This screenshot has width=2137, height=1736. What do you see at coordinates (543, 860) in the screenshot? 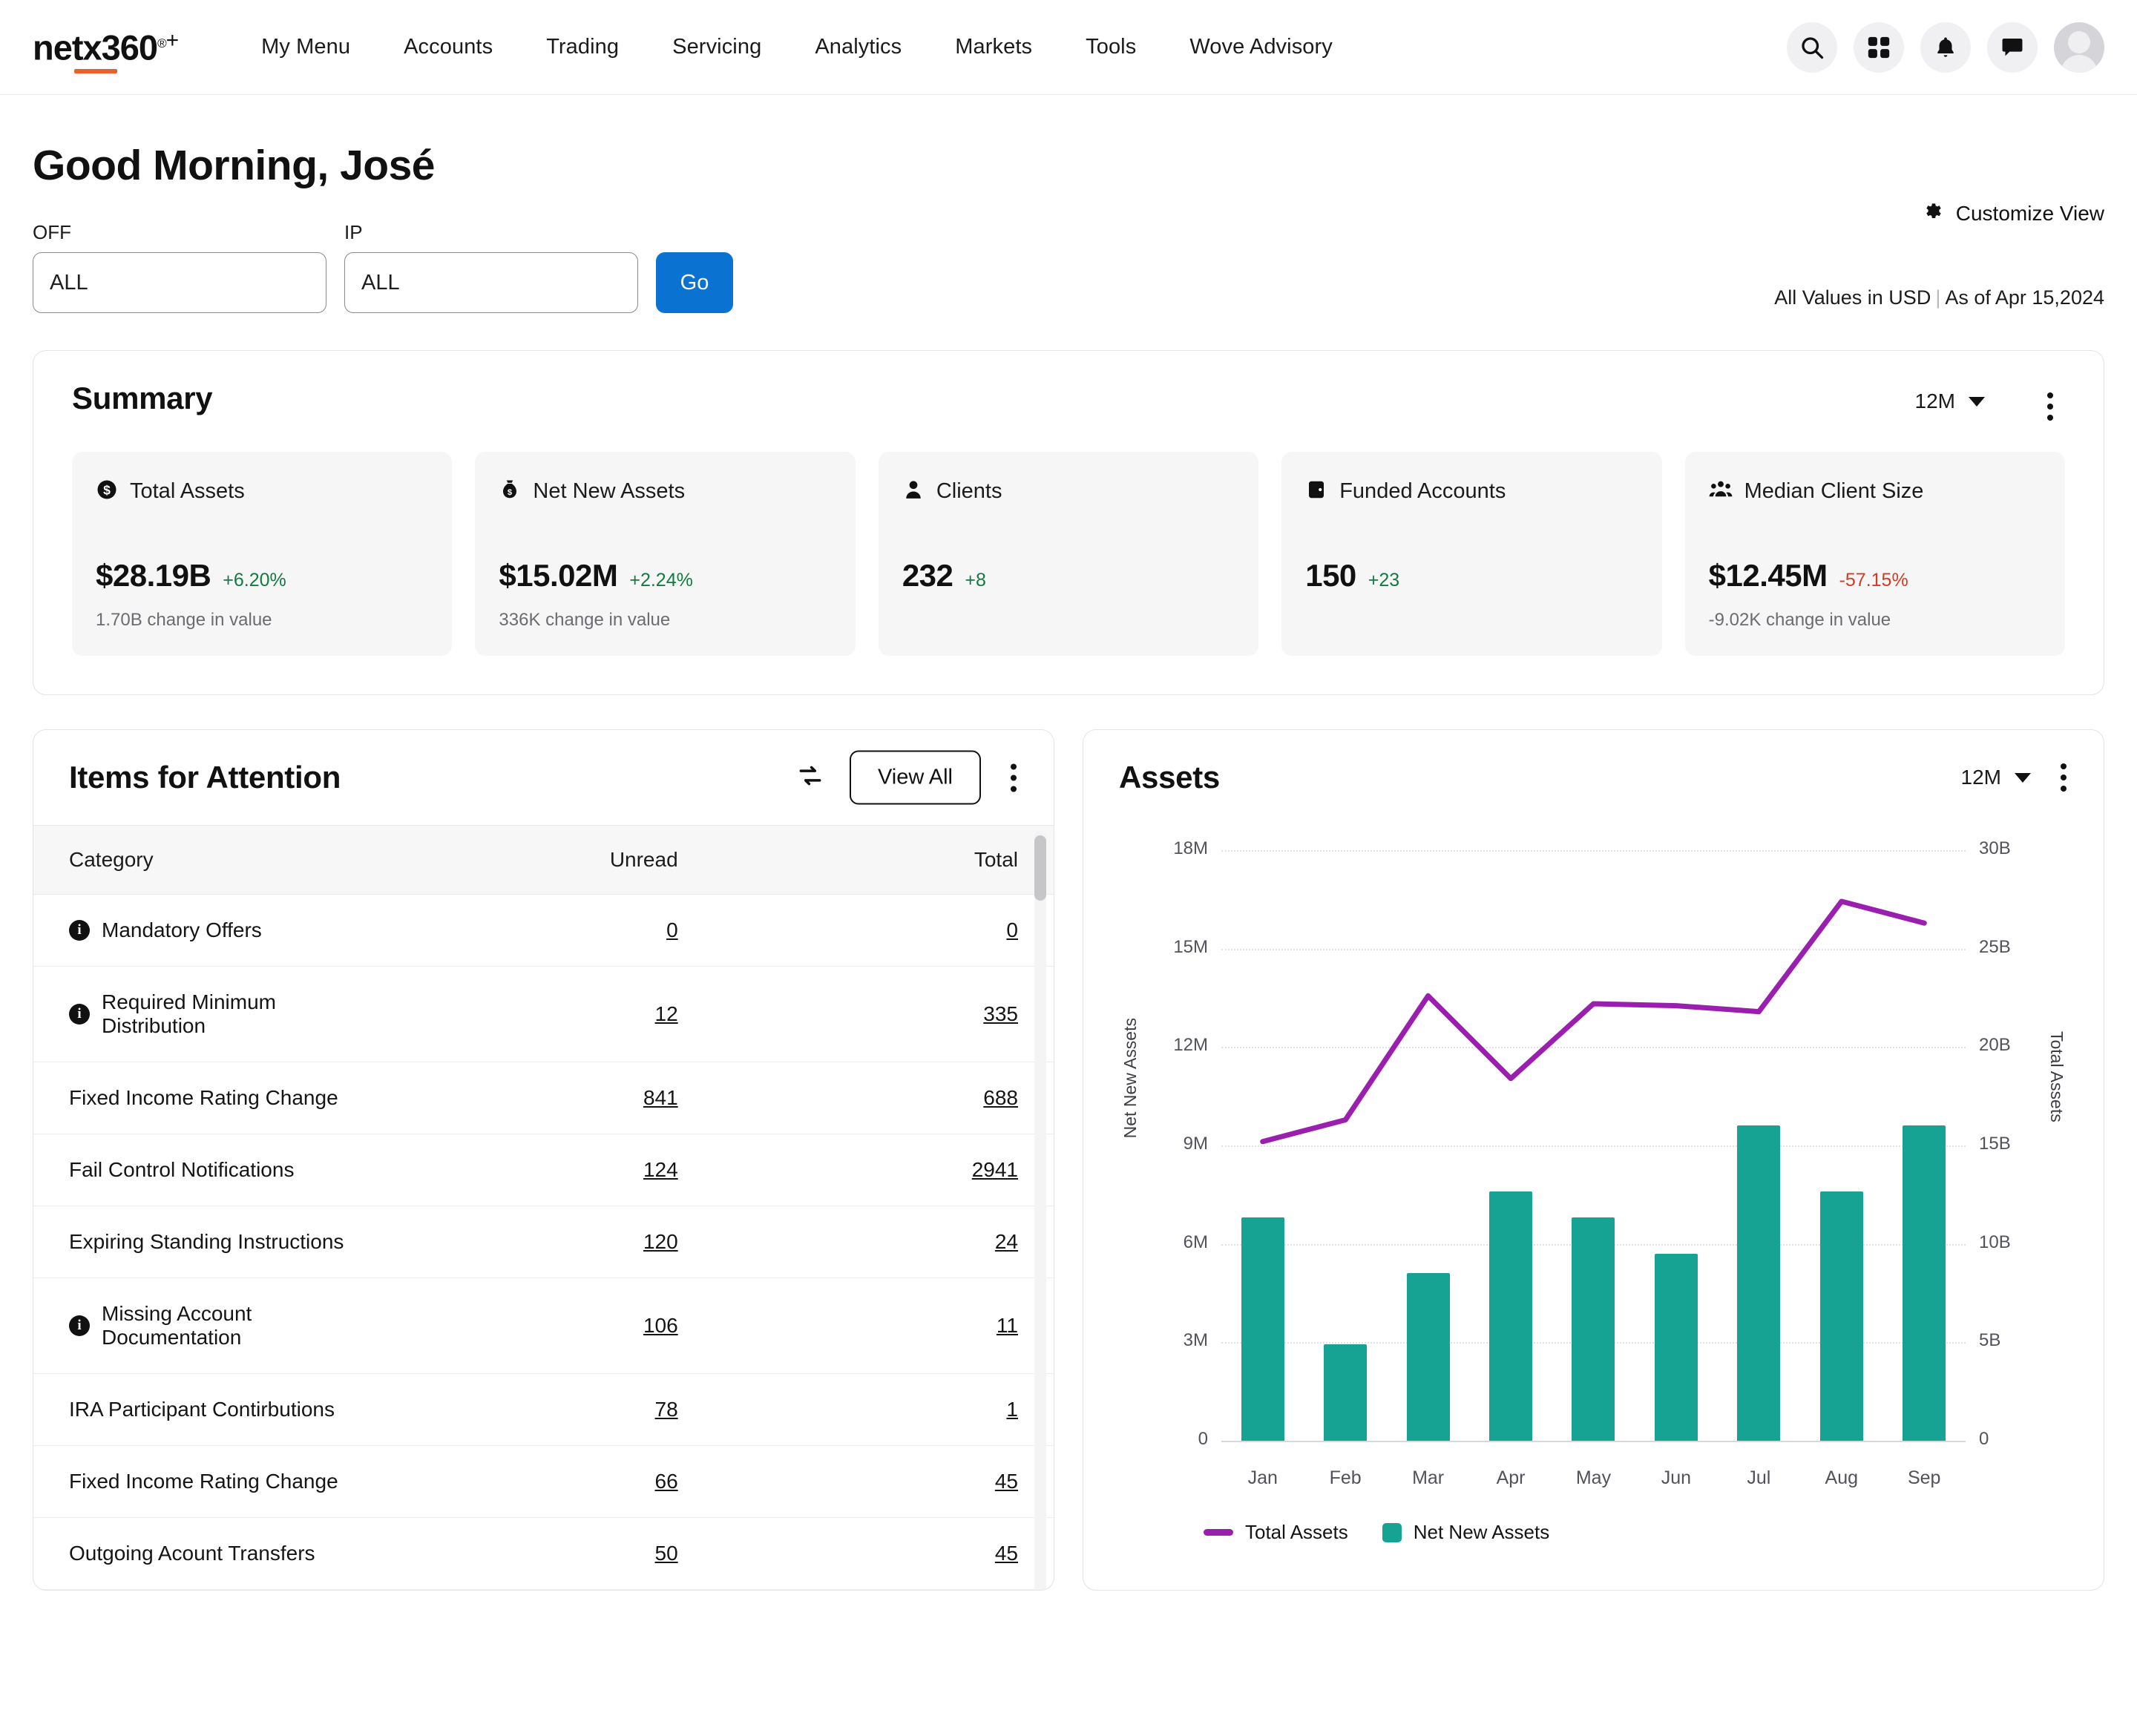
I see `table-header-row: Category Unread Total` at bounding box center [543, 860].